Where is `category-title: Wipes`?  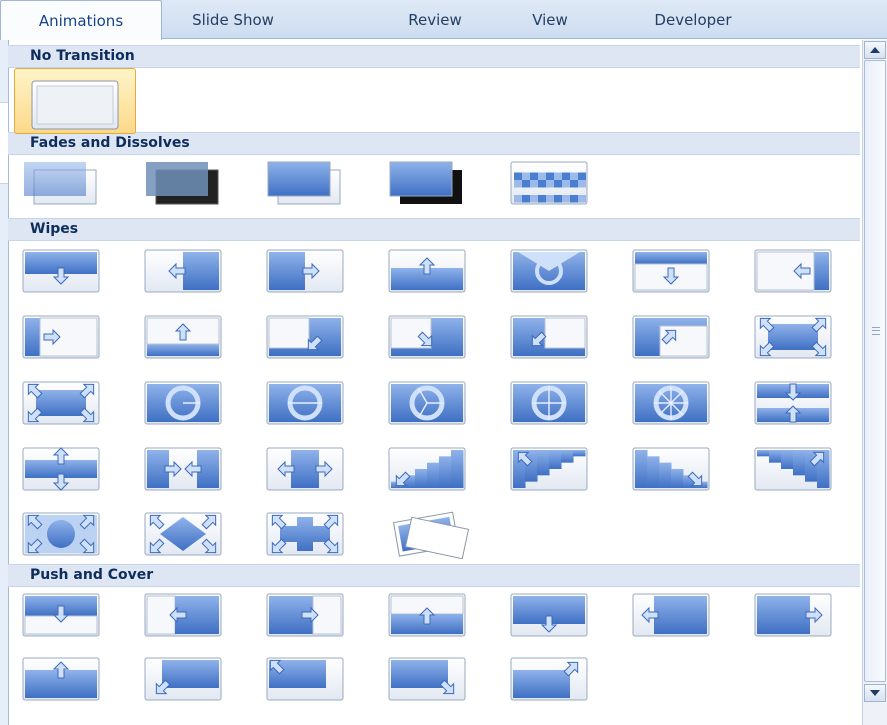
category-title: Wipes is located at coordinates (54, 229).